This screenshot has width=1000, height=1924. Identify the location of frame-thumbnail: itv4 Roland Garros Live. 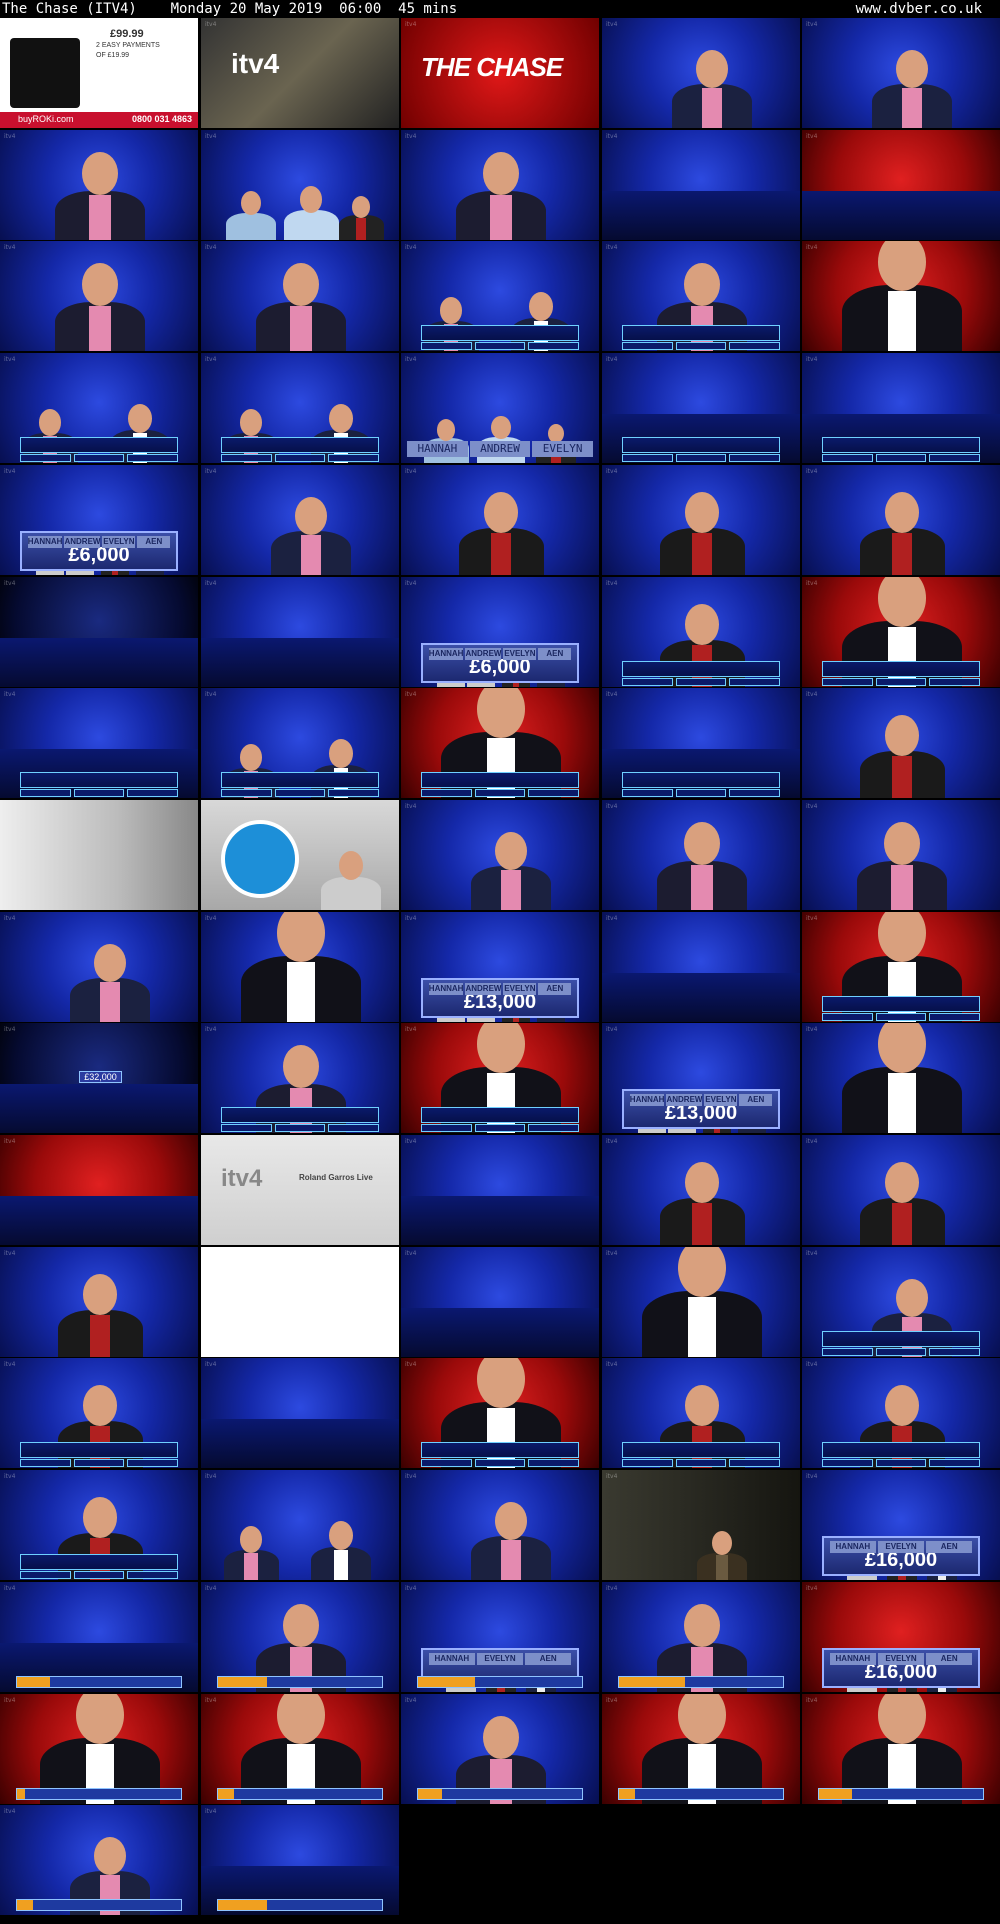
(300, 1190).